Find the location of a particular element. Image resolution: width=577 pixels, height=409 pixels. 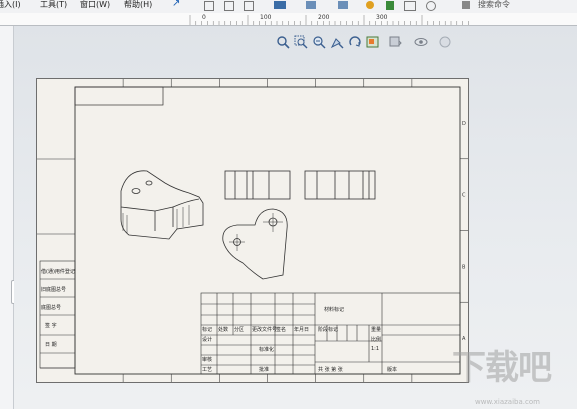

file-properties-icon is located at coordinates (410, 6).